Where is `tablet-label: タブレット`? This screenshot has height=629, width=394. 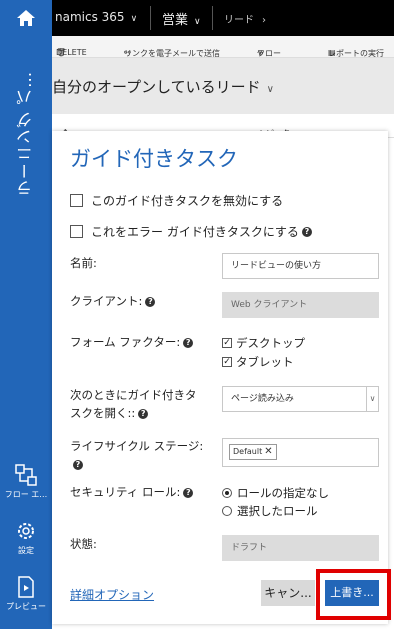 tablet-label: タブレット is located at coordinates (265, 362).